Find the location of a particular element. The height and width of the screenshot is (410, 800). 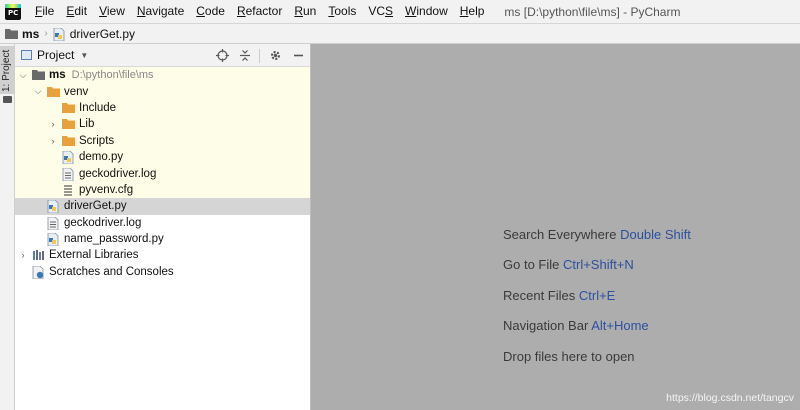

hint-shortcut: Alt+Home is located at coordinates (620, 326).